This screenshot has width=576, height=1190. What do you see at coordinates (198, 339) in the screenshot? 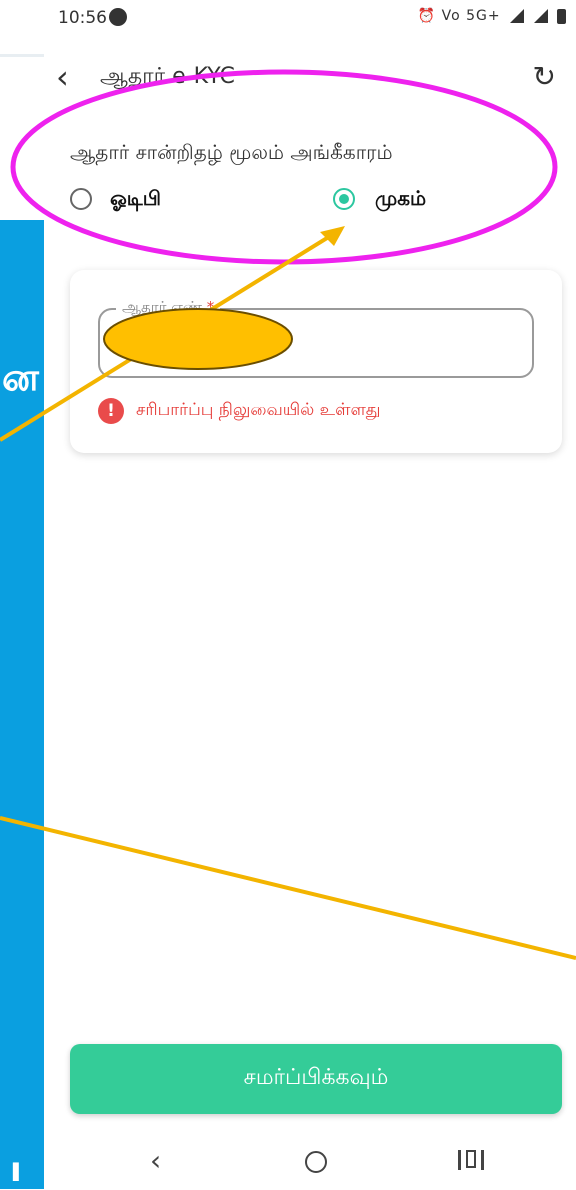
I see `redaction-blob` at bounding box center [198, 339].